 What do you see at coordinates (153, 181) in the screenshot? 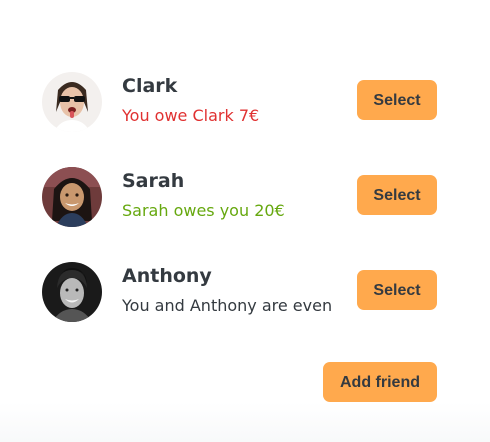
I see `friend-name: Sarah` at bounding box center [153, 181].